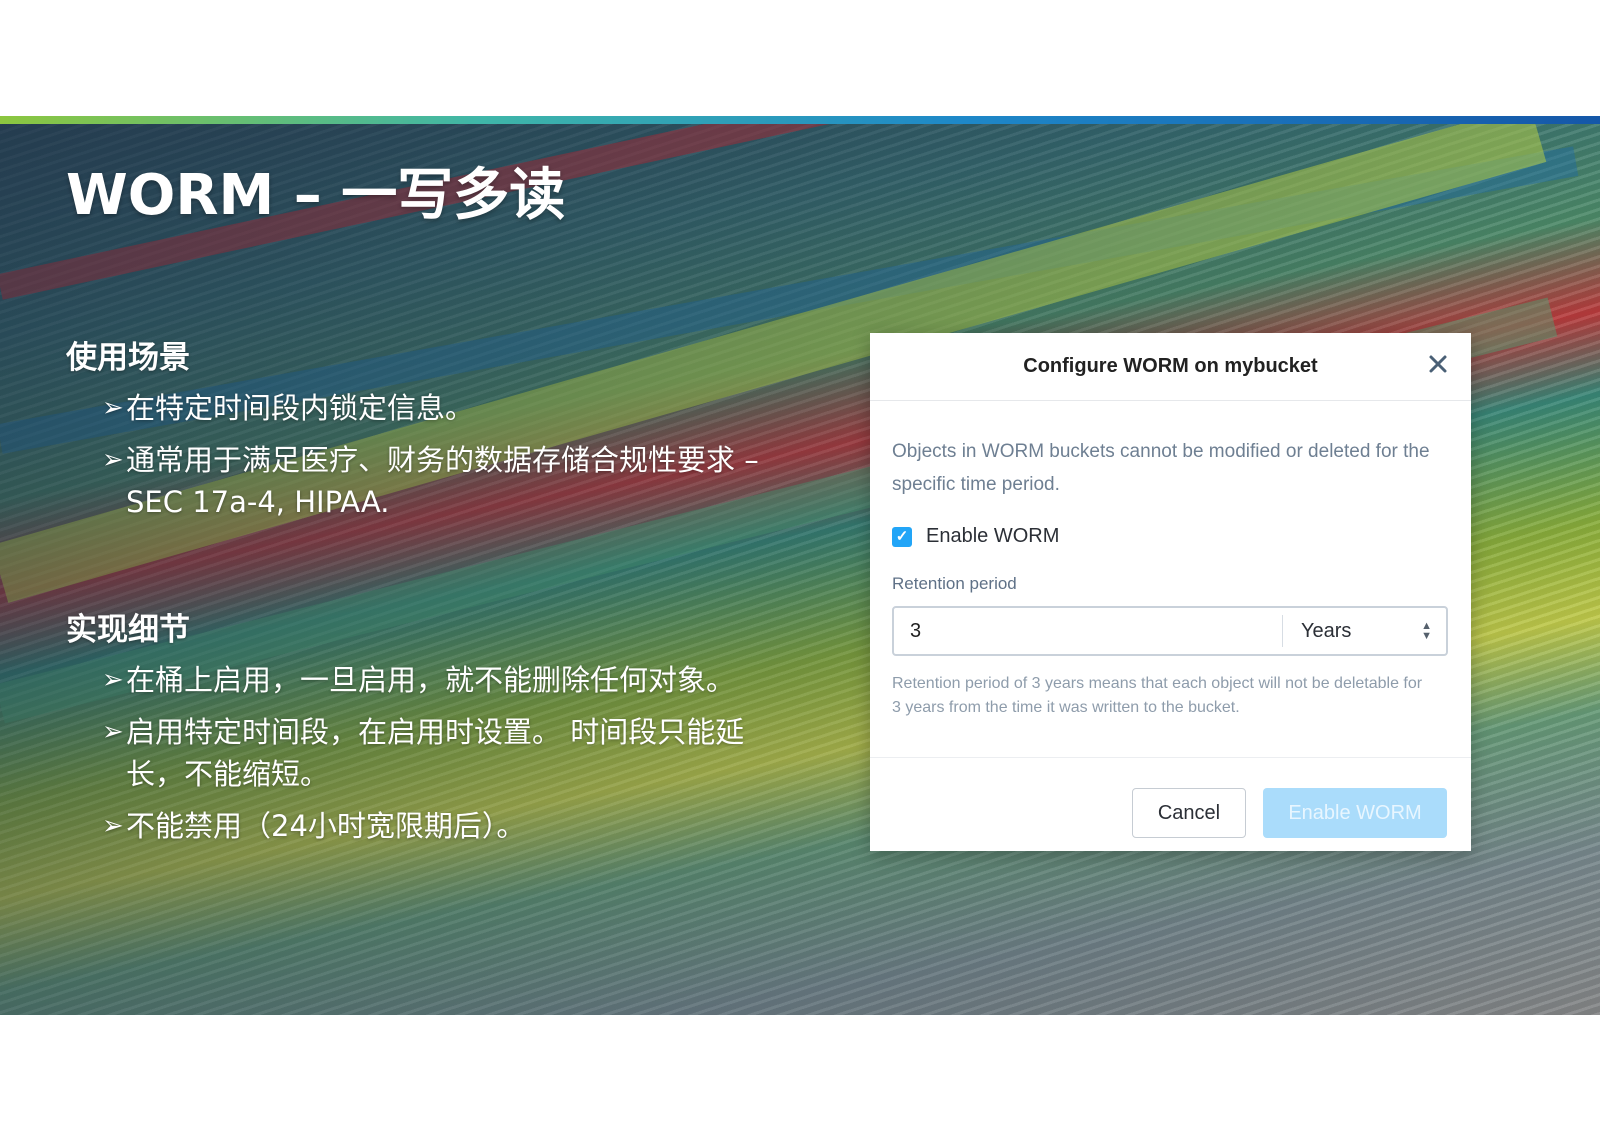  What do you see at coordinates (431, 680) in the screenshot?
I see `bullet-text: 在桶上启用，一旦启用，就不能删除任何对象。` at bounding box center [431, 680].